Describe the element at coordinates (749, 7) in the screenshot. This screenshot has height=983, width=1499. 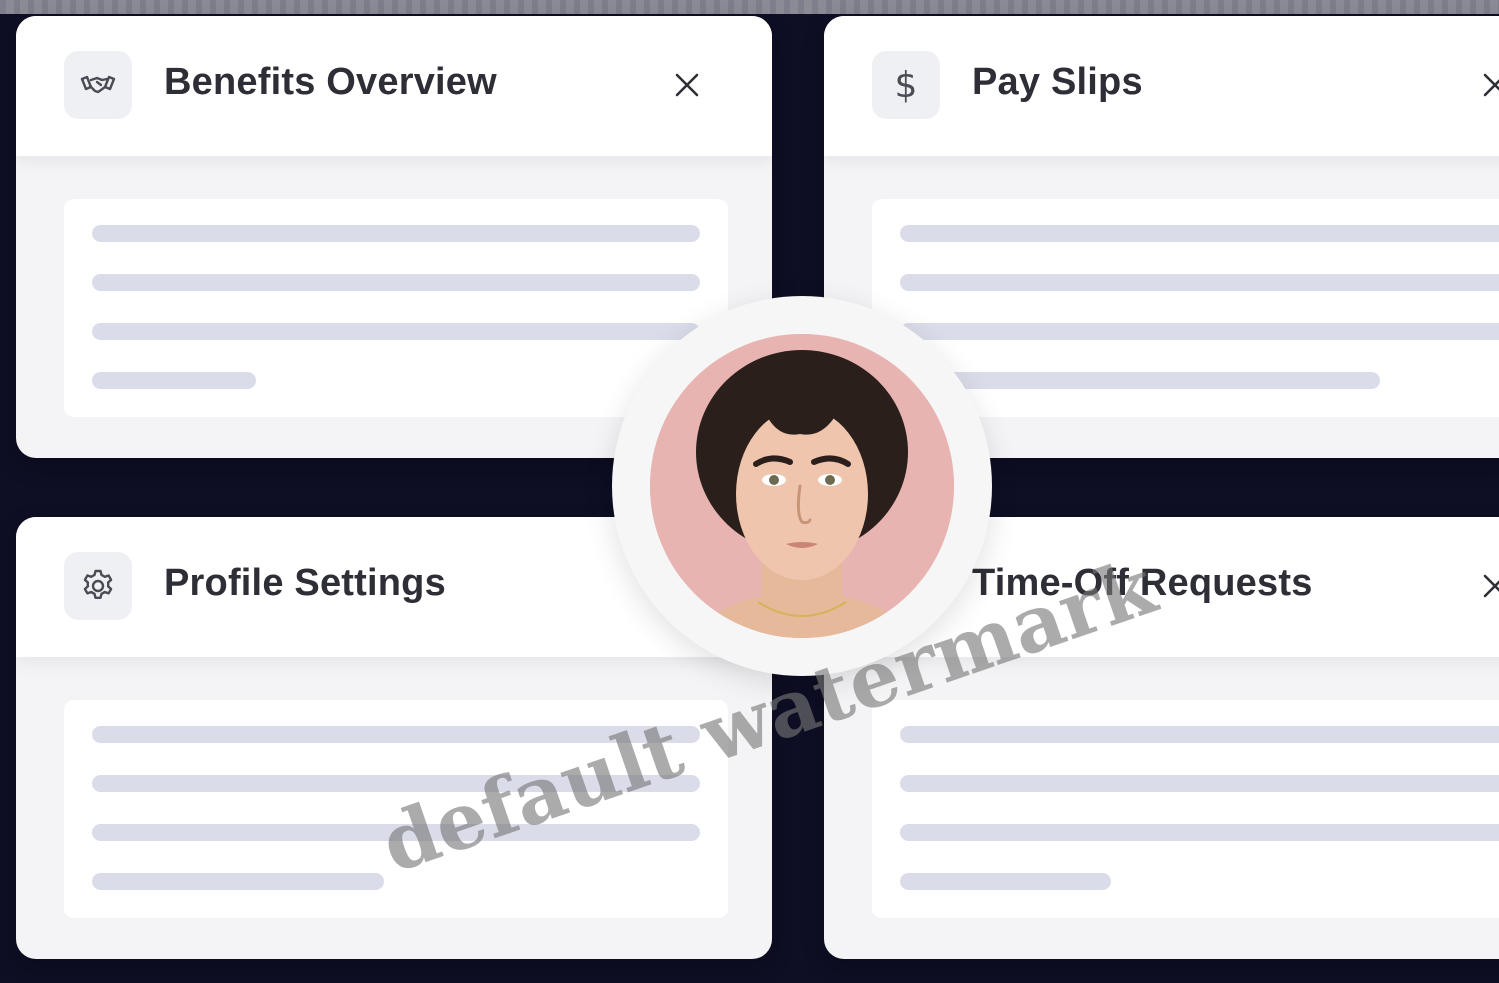
I see `top-edge-strip` at that location.